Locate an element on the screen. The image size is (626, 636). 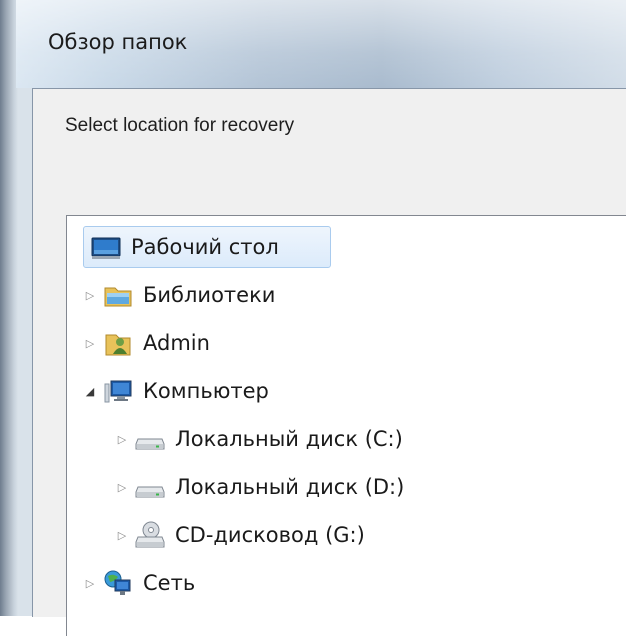
tree-item-label: Рабочий стол is located at coordinates (205, 247).